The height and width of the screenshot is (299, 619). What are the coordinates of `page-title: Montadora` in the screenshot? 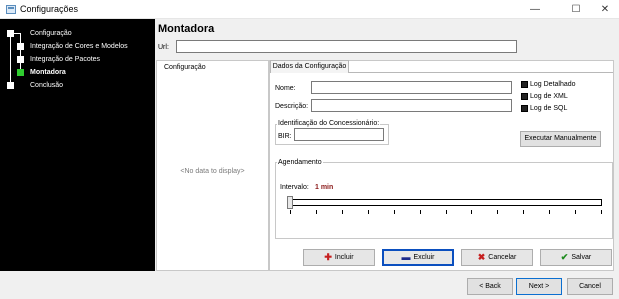 It's located at (186, 29).